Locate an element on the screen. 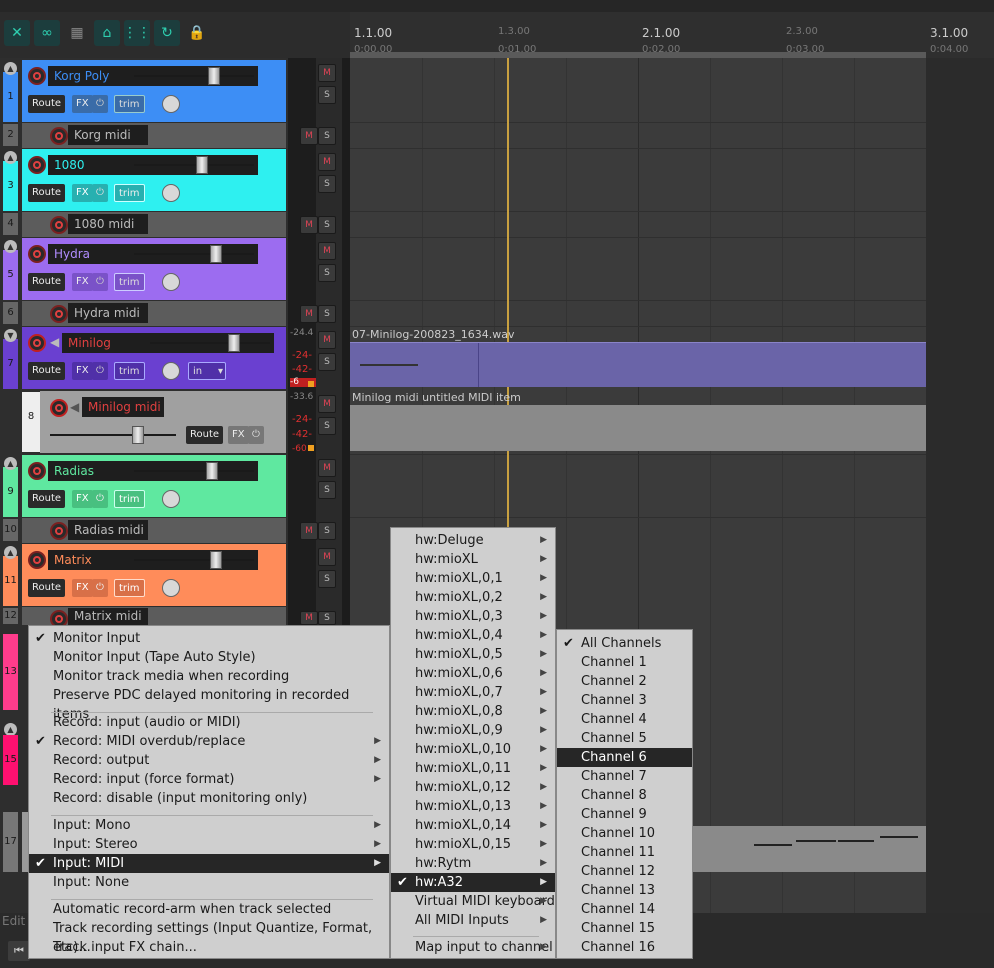  menu-item-channel-13: Channel 13 is located at coordinates (624, 890).